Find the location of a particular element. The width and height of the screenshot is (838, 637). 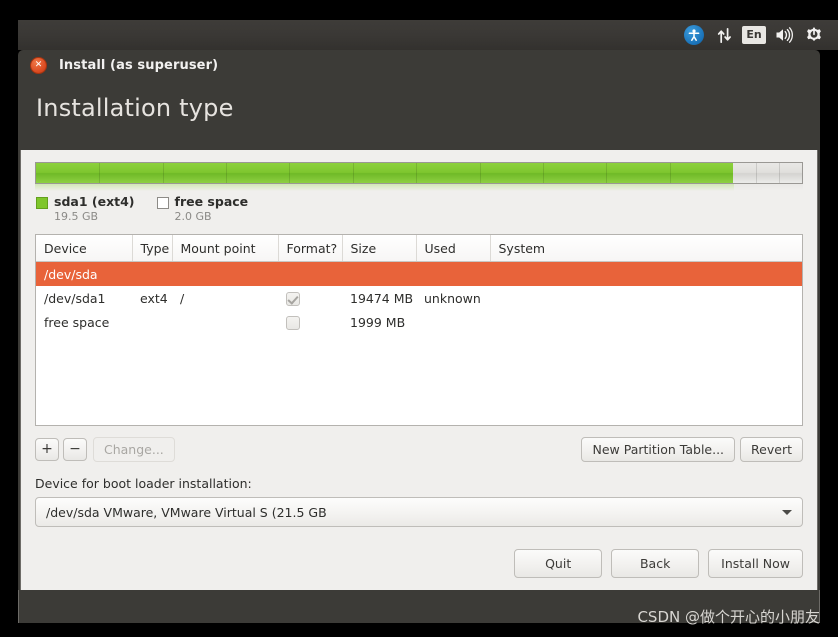

system-settings-icon is located at coordinates (814, 35).